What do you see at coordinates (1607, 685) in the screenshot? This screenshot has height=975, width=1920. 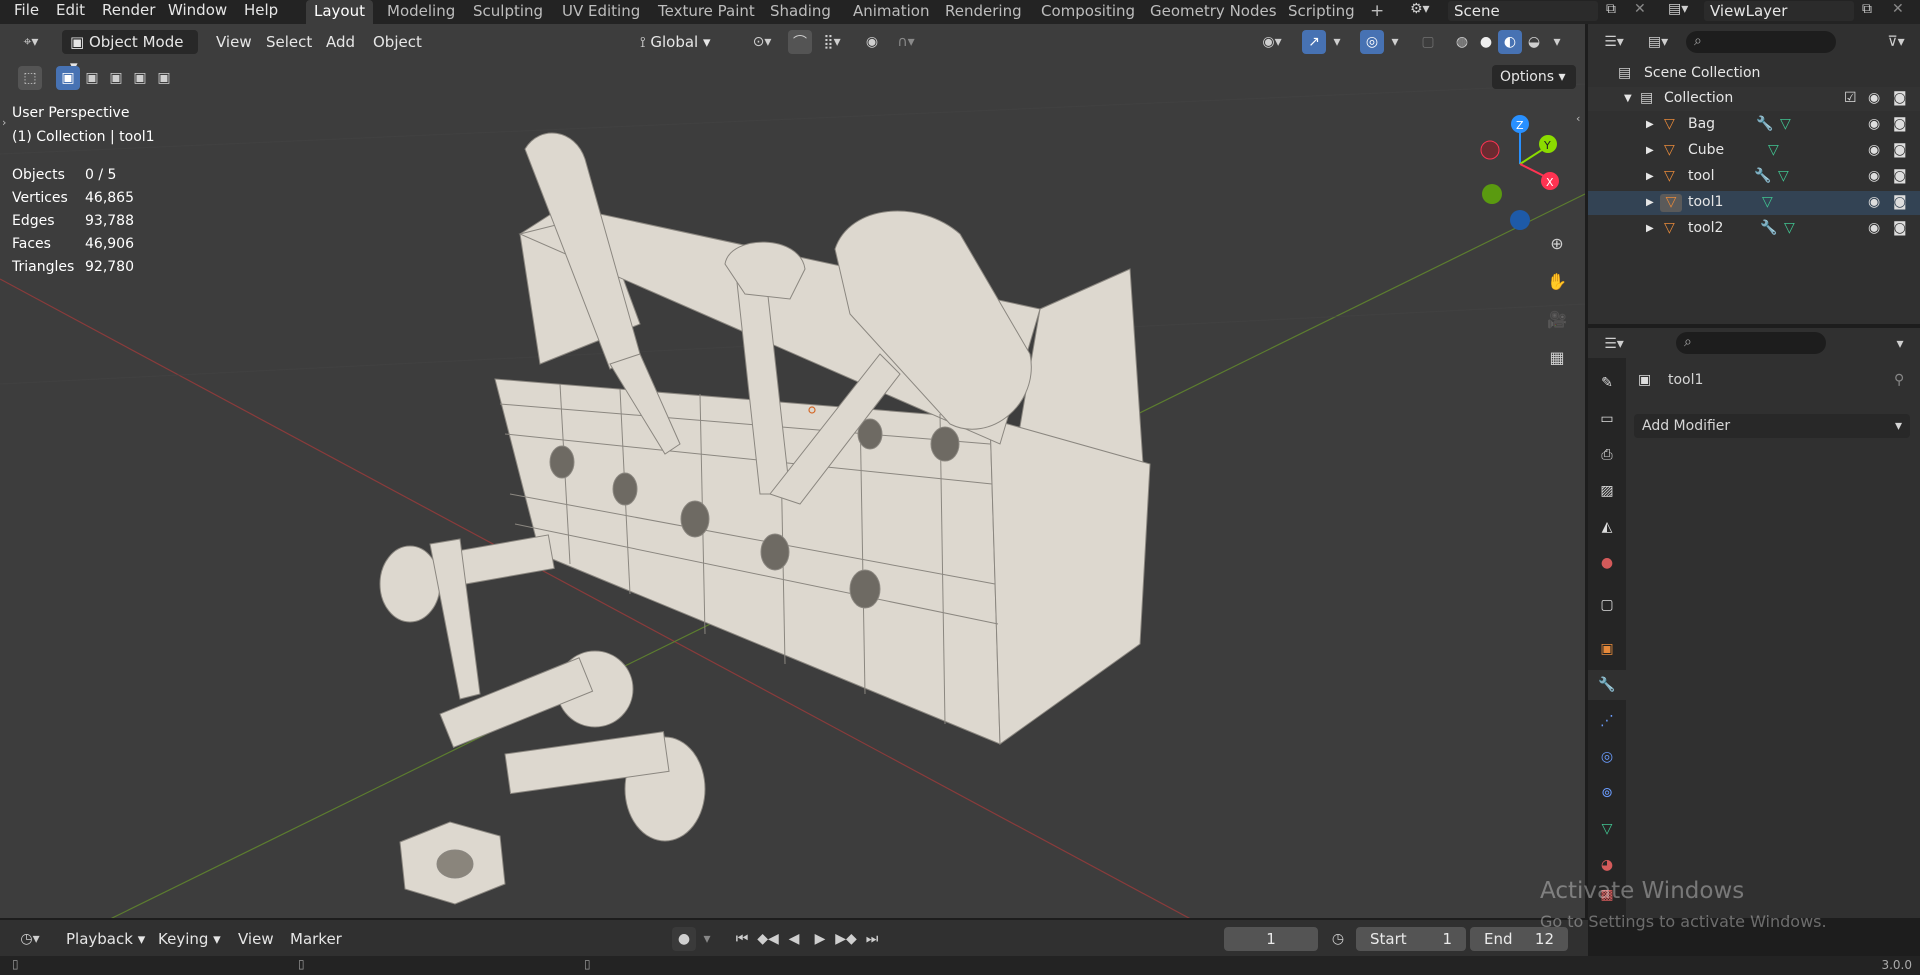 I see `modifier-tab-icon: 🔧` at bounding box center [1607, 685].